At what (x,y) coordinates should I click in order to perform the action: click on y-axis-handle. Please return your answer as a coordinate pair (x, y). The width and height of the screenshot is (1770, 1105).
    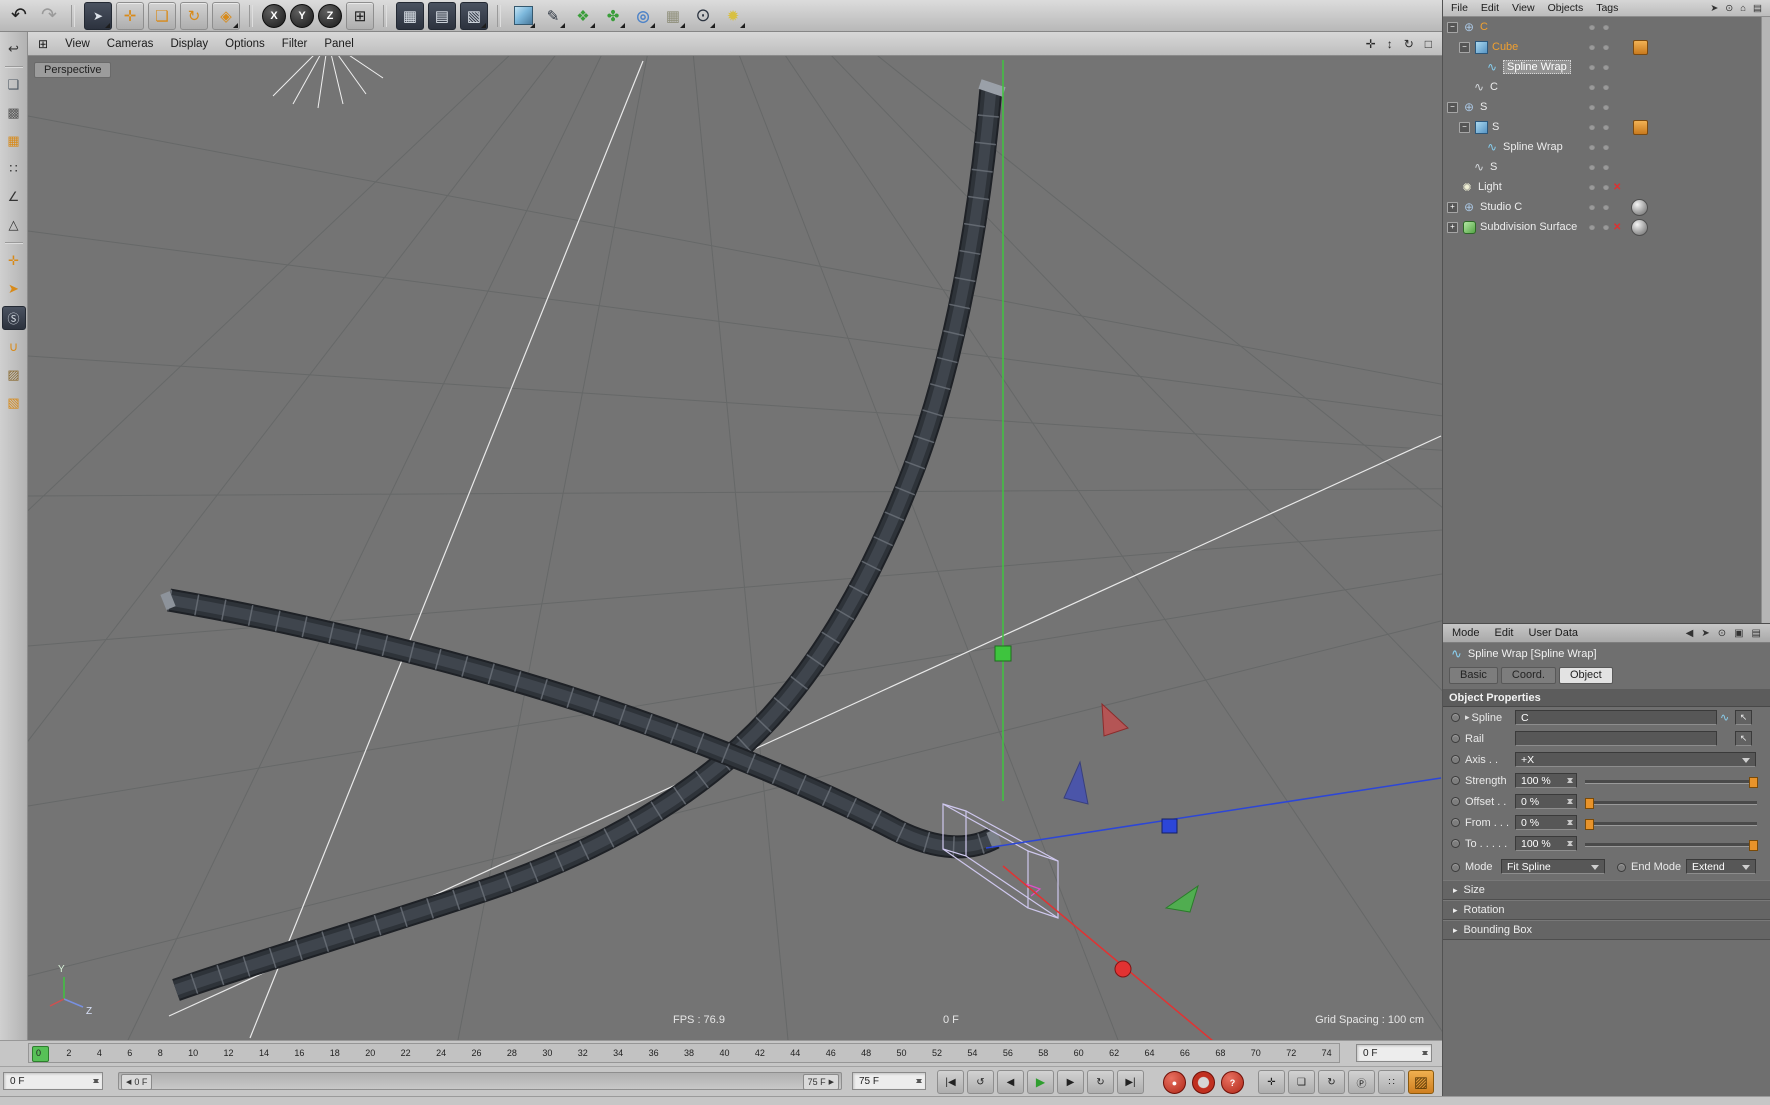
    Looking at the image, I should click on (1003, 653).